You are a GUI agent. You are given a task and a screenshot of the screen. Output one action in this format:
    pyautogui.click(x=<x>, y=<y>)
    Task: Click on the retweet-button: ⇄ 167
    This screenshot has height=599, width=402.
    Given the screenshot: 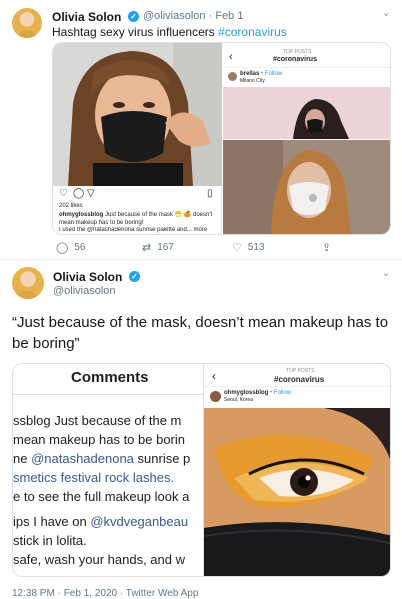 What is the action you would take?
    pyautogui.click(x=158, y=247)
    